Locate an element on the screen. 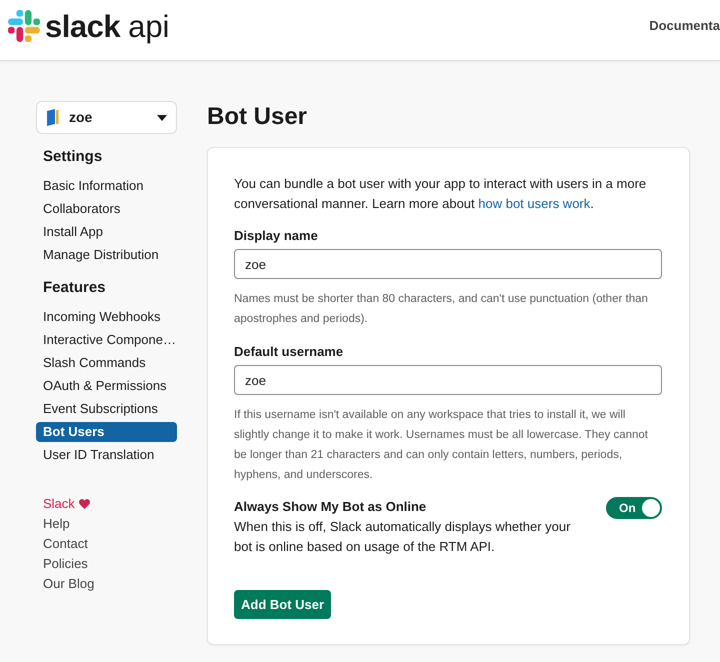 The image size is (720, 662). heart-icon is located at coordinates (84, 504).